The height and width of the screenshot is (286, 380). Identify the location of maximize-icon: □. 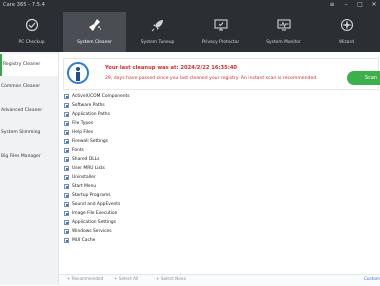
(360, 4).